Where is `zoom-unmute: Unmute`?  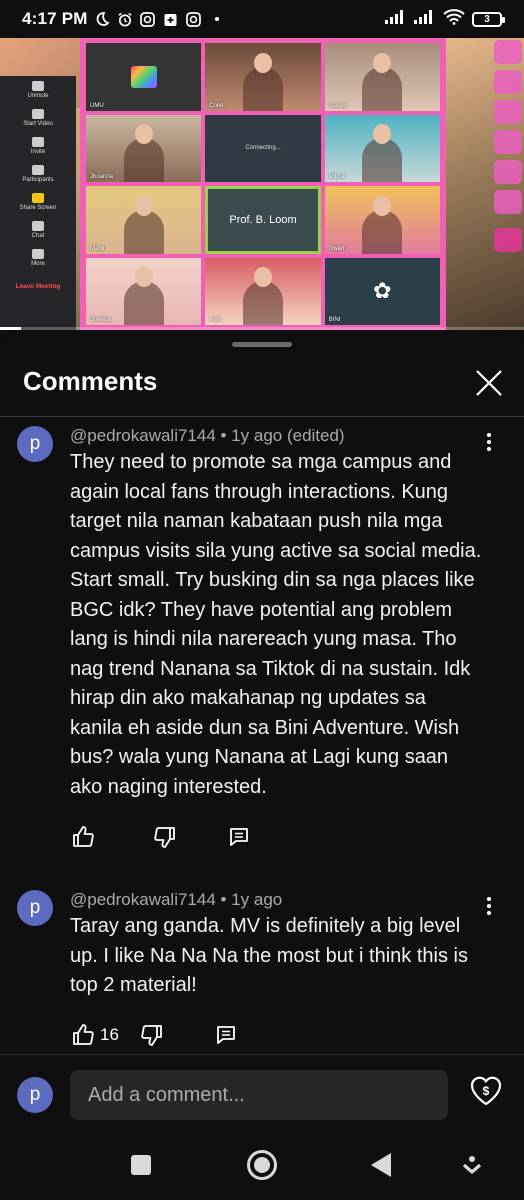
zoom-unmute: Unmute is located at coordinates (38, 90).